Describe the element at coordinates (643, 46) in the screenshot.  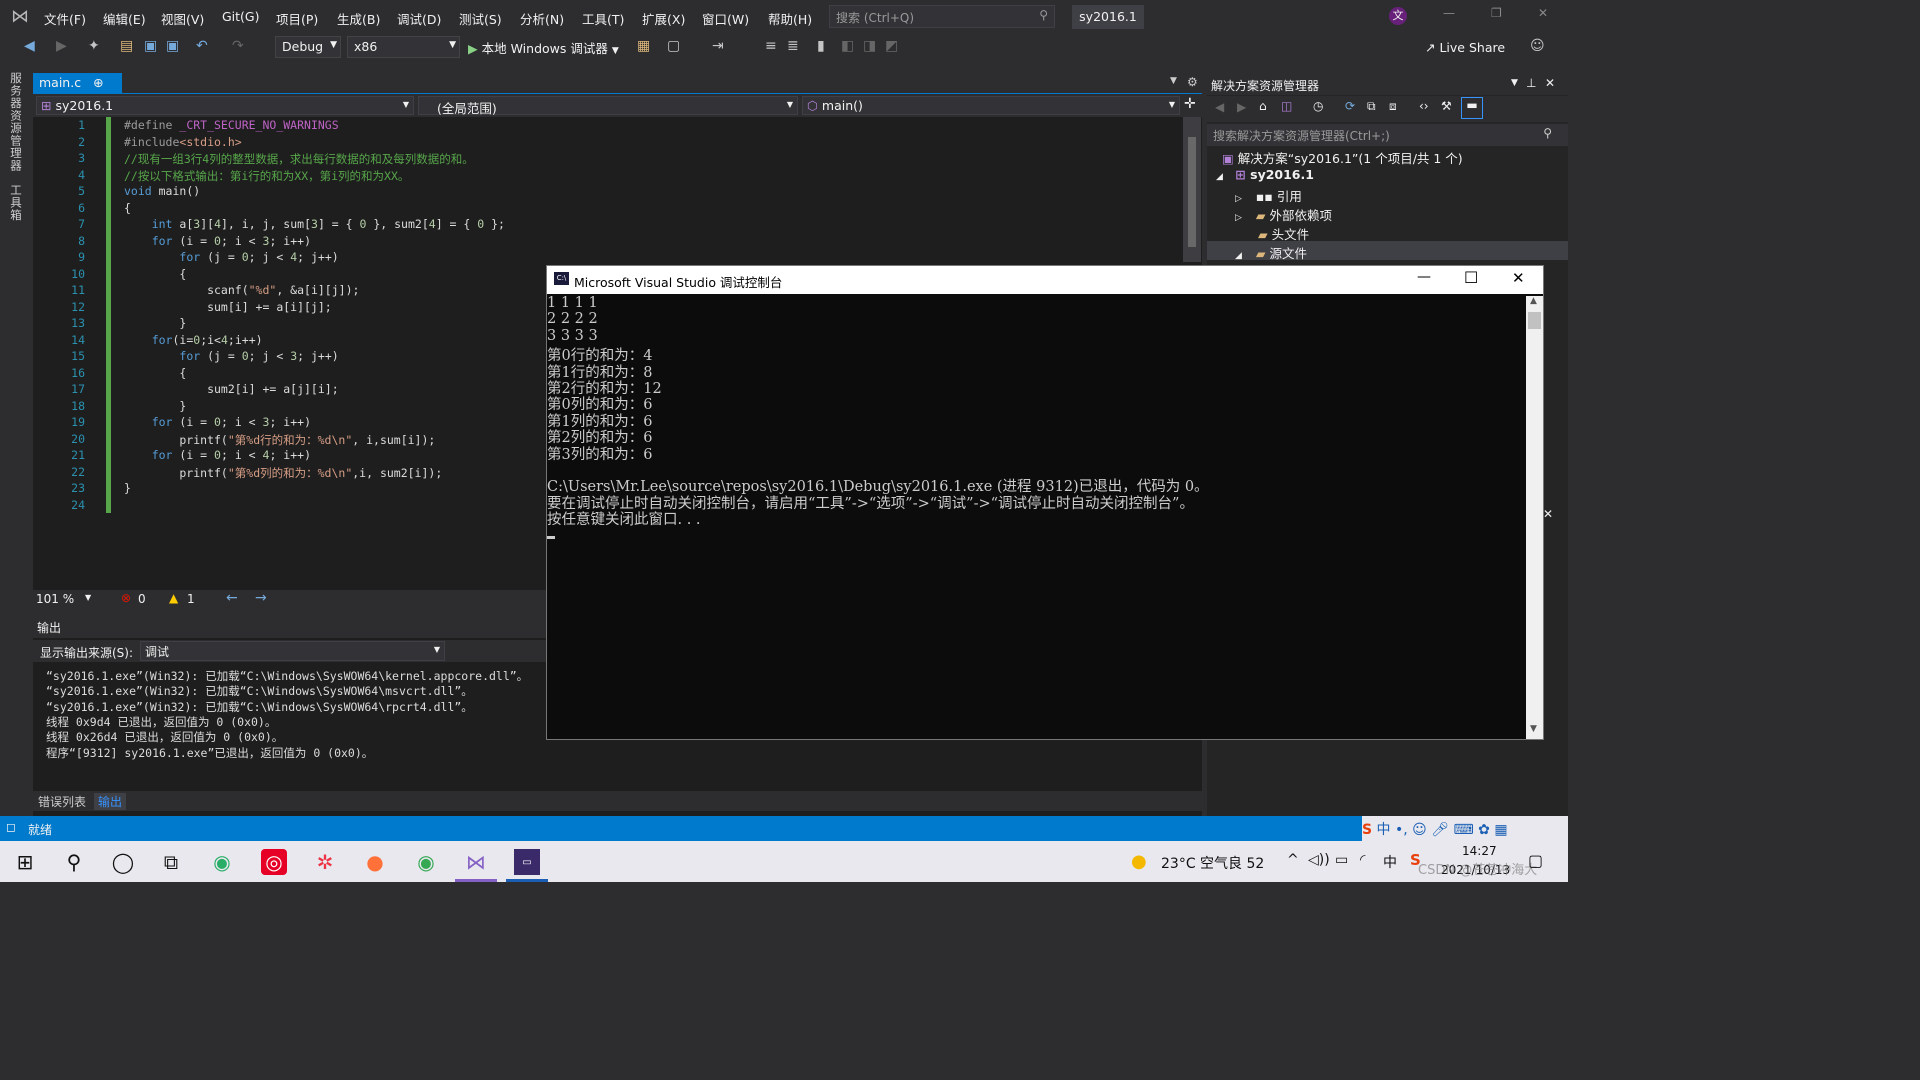
I see `browse-icon: ▦` at that location.